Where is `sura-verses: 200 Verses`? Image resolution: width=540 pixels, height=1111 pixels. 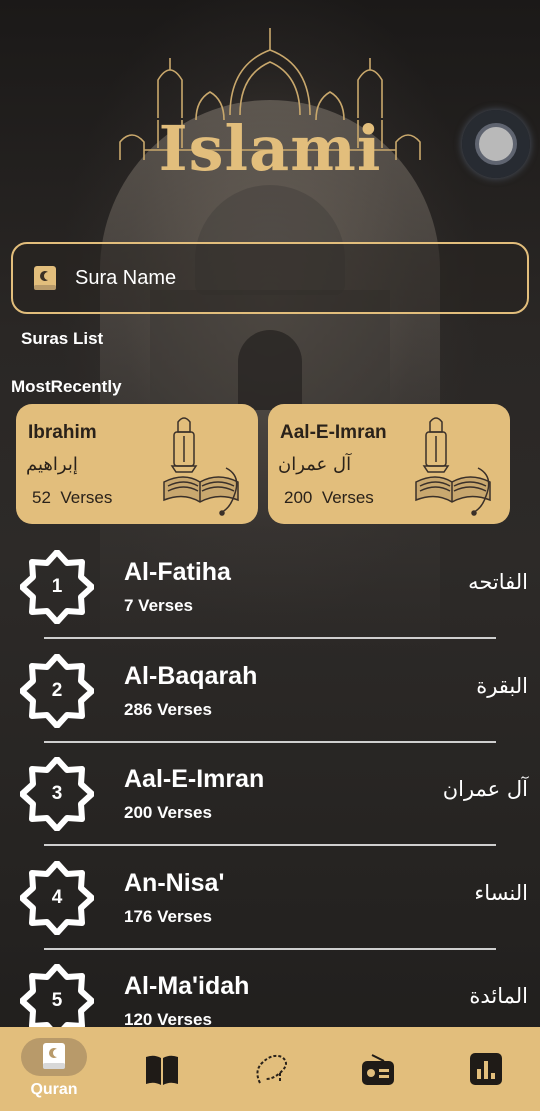 sura-verses: 200 Verses is located at coordinates (168, 812).